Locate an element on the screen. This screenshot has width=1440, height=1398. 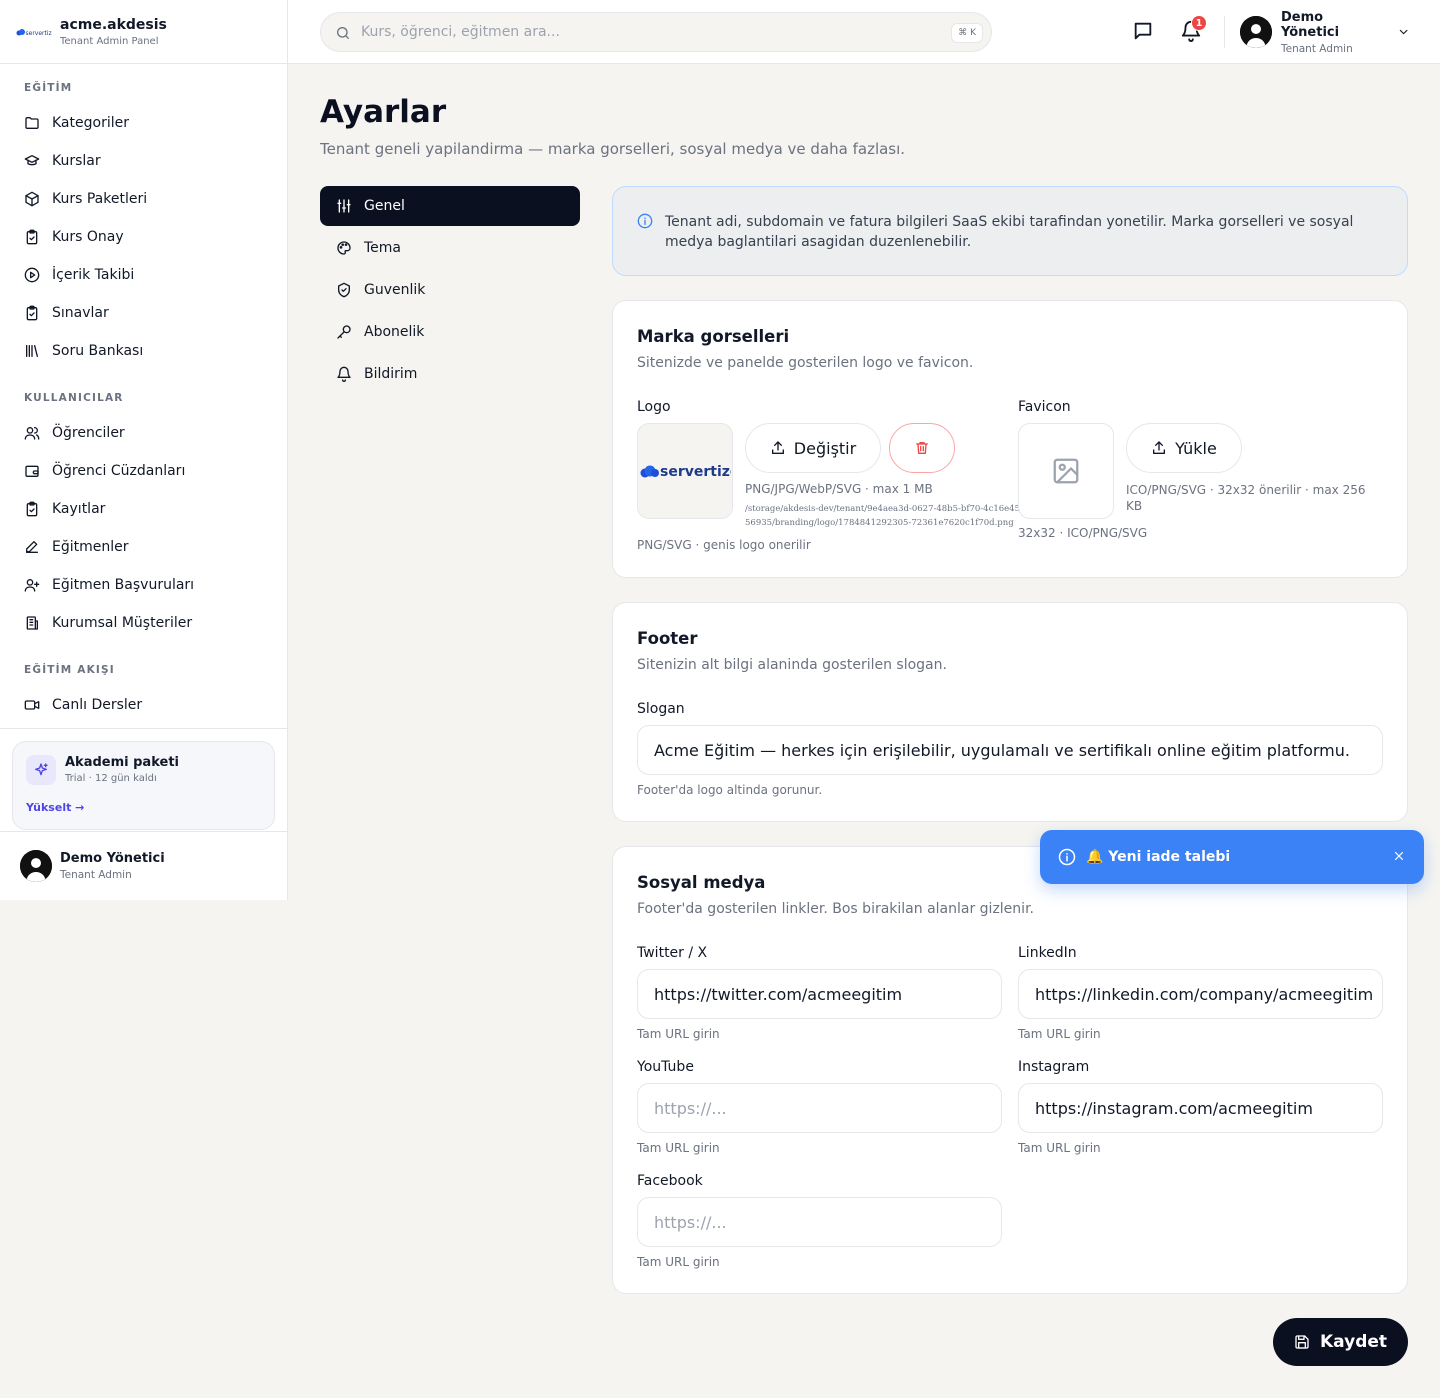
twitter-label: Twitter / X is located at coordinates (672, 953).